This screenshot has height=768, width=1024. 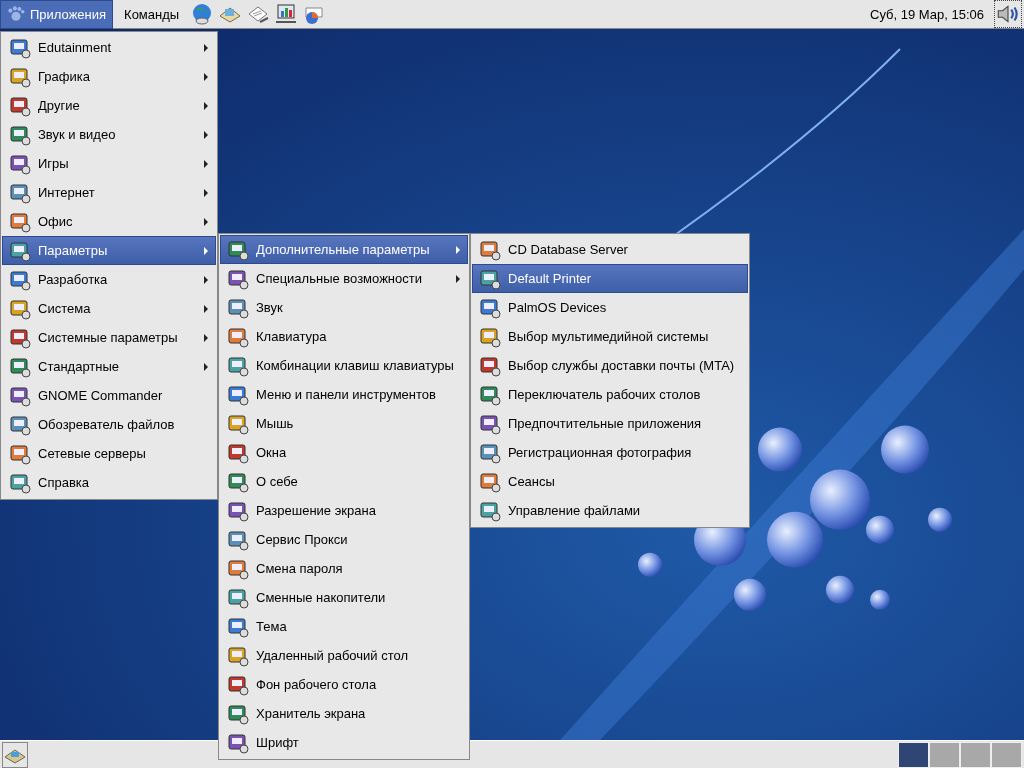 What do you see at coordinates (109, 366) in the screenshot?
I see `menu-item: Стандартные` at bounding box center [109, 366].